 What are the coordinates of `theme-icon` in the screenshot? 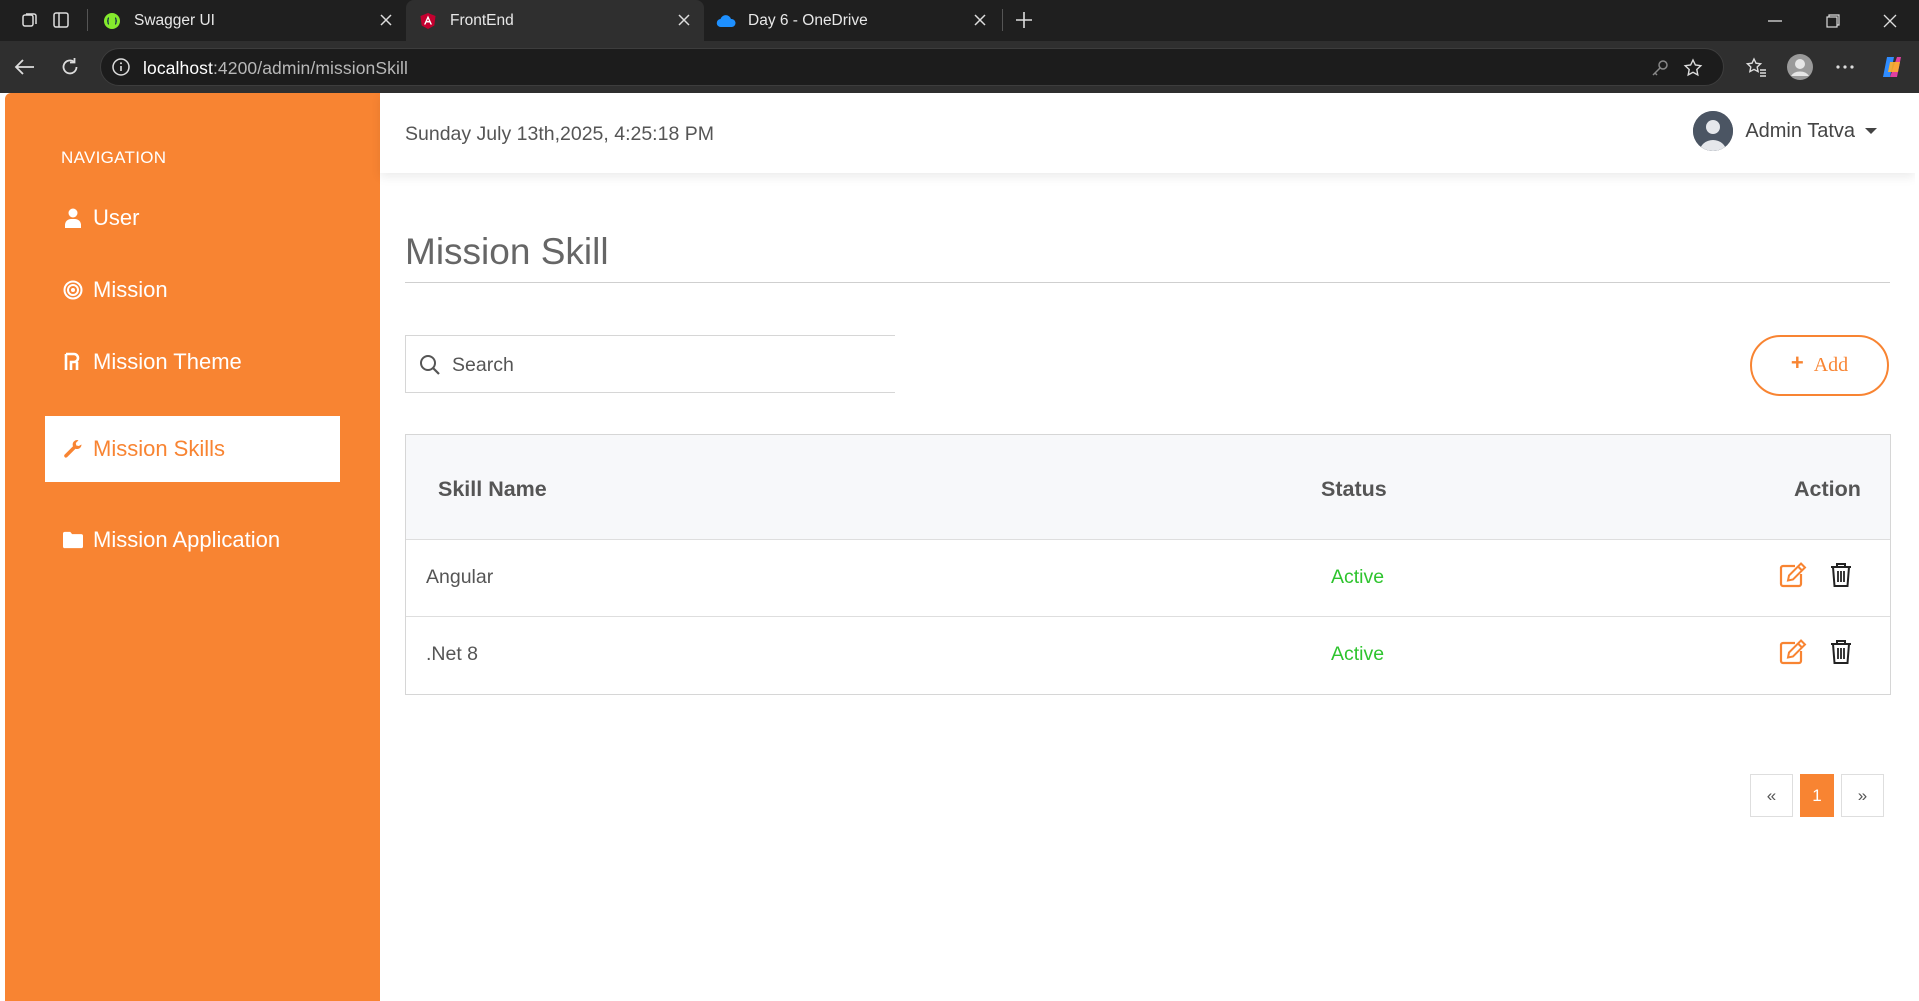 It's located at (73, 362).